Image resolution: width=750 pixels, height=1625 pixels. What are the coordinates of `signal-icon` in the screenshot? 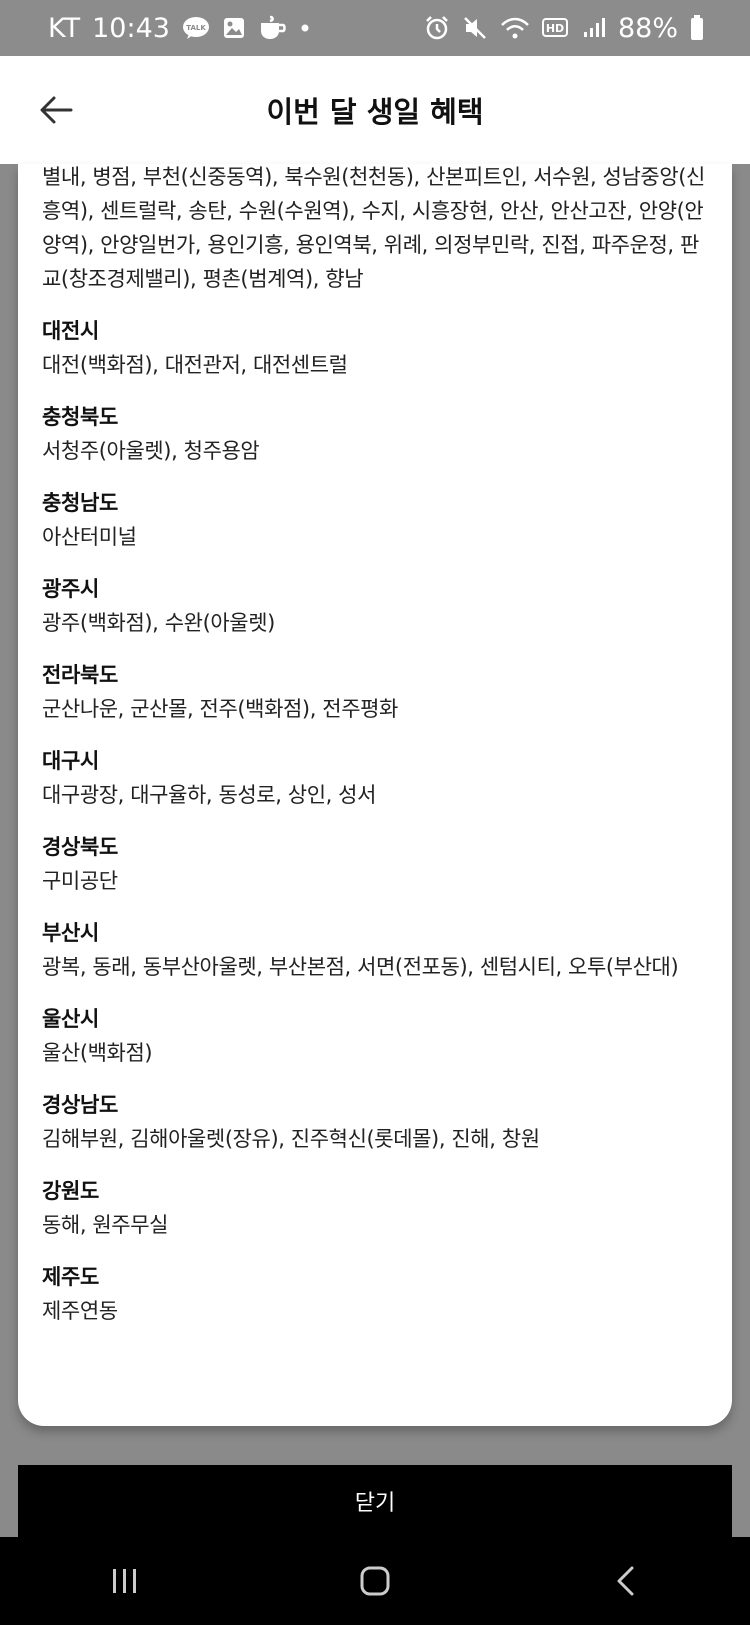 It's located at (594, 28).